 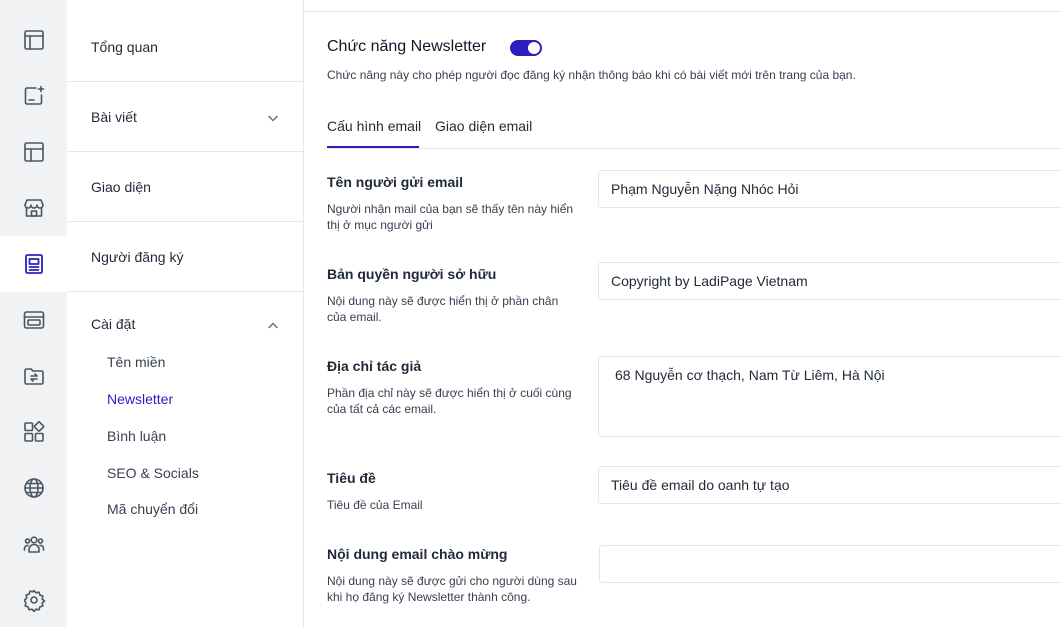 I want to click on browser-icon, so click(x=33, y=320).